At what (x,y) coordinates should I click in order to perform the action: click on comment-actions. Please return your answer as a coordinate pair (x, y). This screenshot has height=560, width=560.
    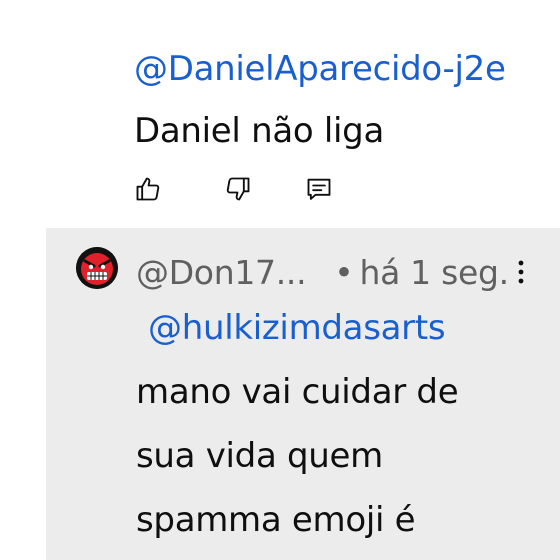
    Looking at the image, I should click on (280, 189).